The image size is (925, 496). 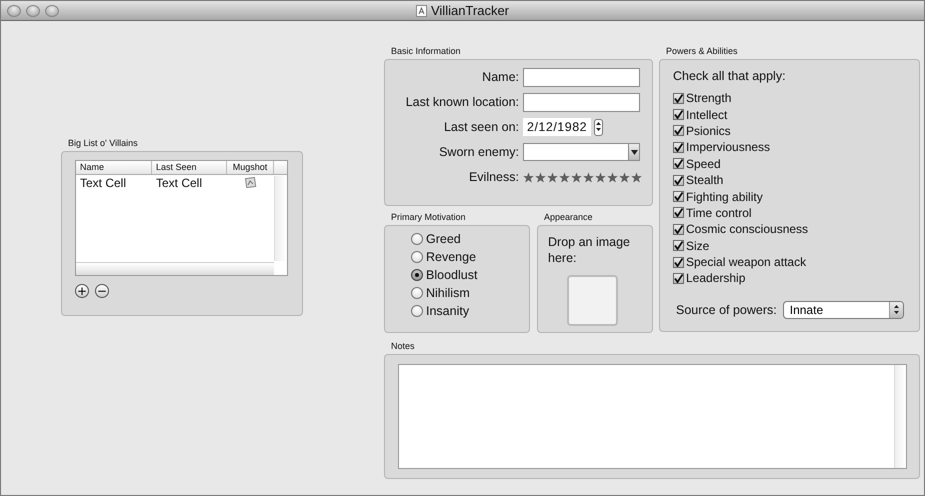 I want to click on radio-button: Insanity, so click(x=440, y=311).